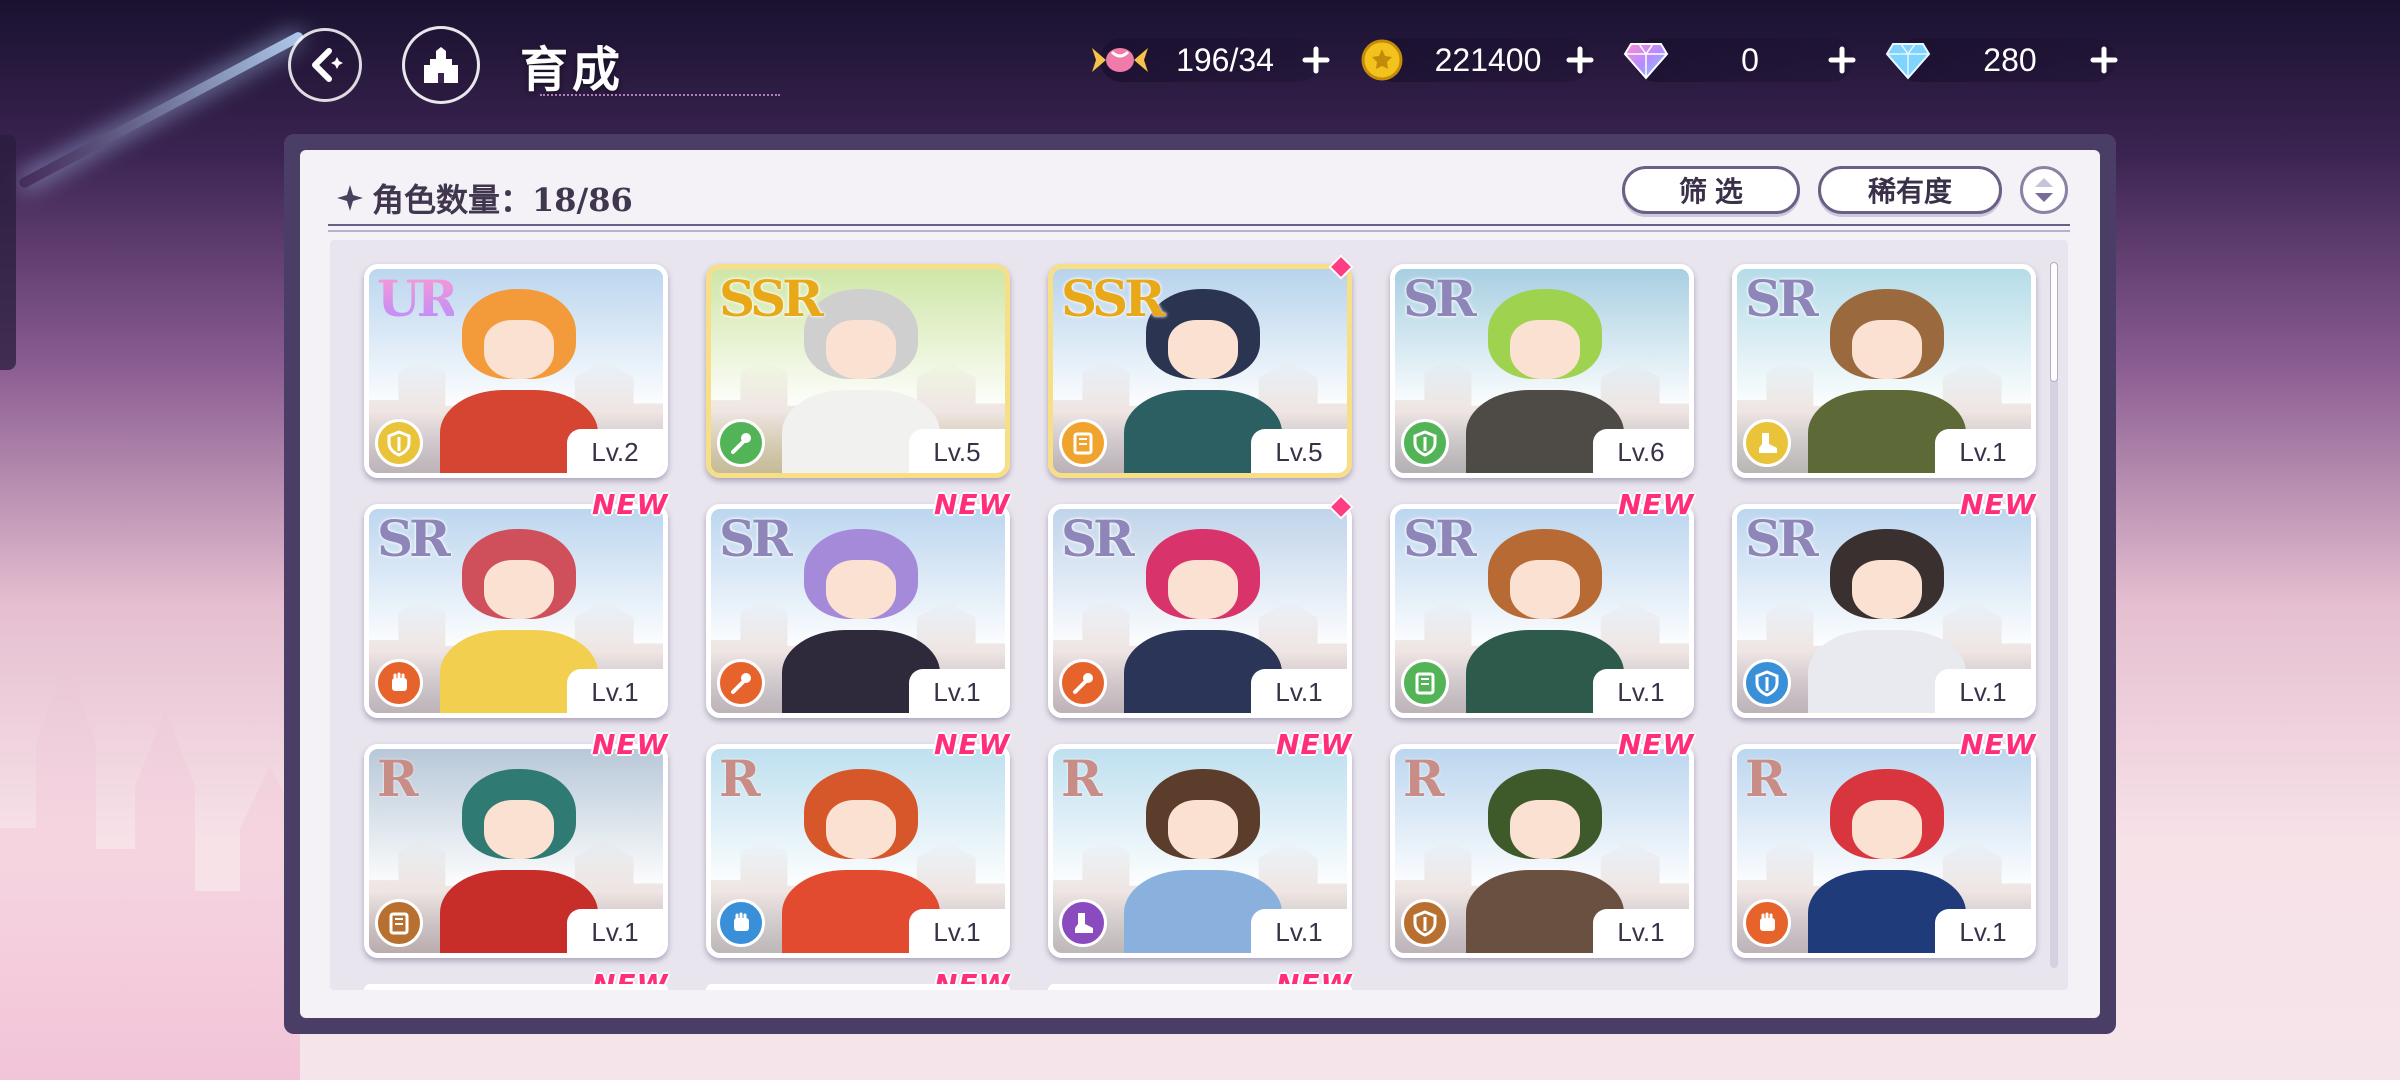  I want to click on character-count: 角色数量：18/86, so click(484, 198).